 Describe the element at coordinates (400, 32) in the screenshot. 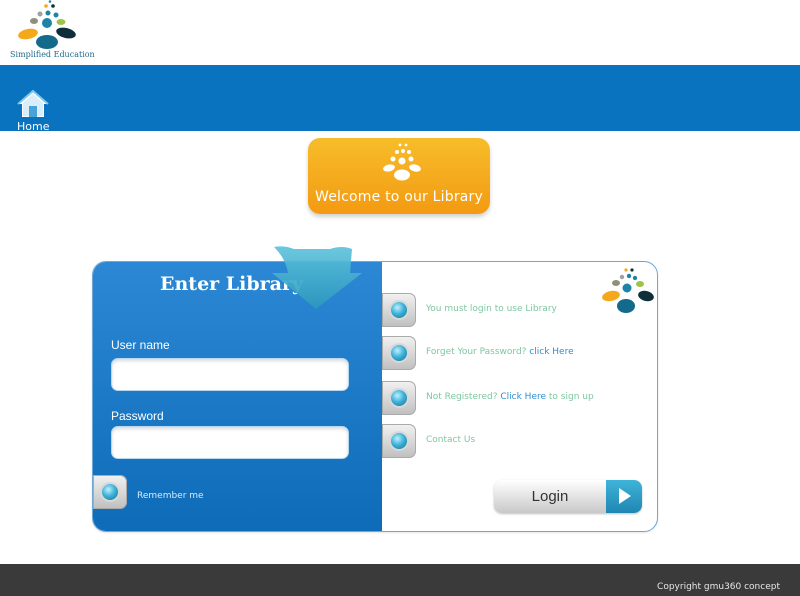

I see `header: Simplified Education` at that location.